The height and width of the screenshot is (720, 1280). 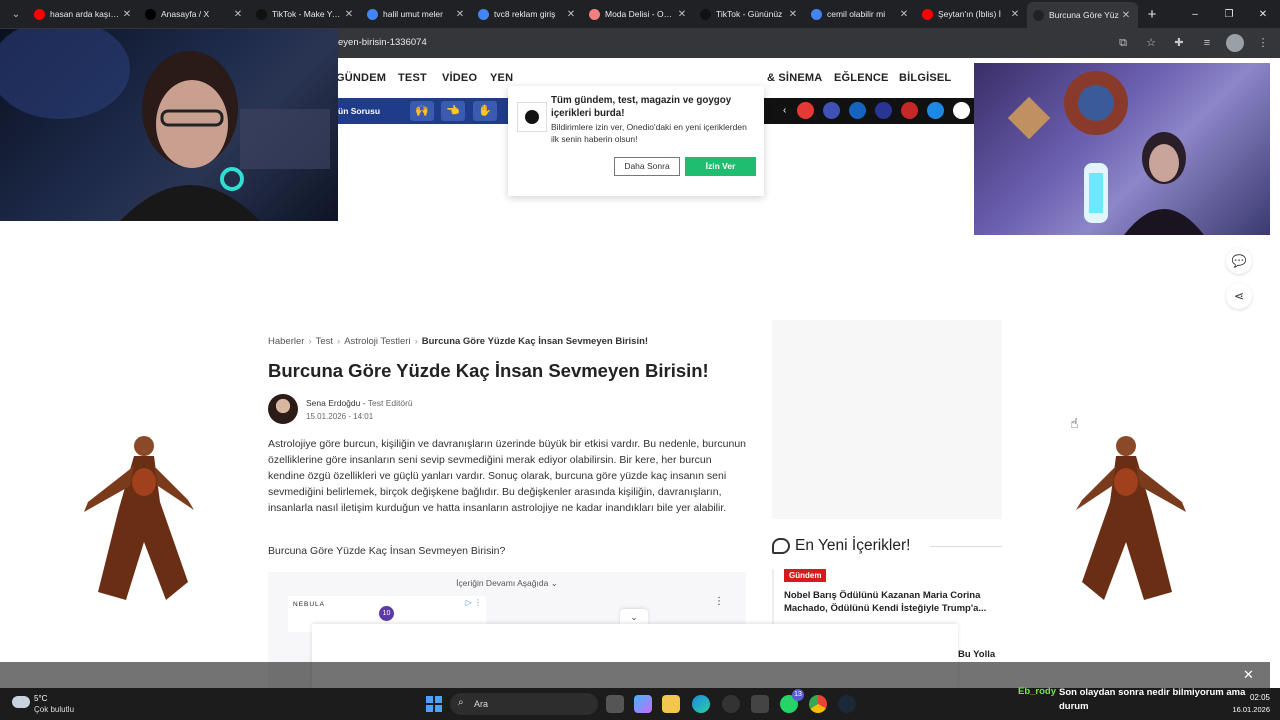 What do you see at coordinates (647, 166) in the screenshot?
I see `later-button: Daha Sonra` at bounding box center [647, 166].